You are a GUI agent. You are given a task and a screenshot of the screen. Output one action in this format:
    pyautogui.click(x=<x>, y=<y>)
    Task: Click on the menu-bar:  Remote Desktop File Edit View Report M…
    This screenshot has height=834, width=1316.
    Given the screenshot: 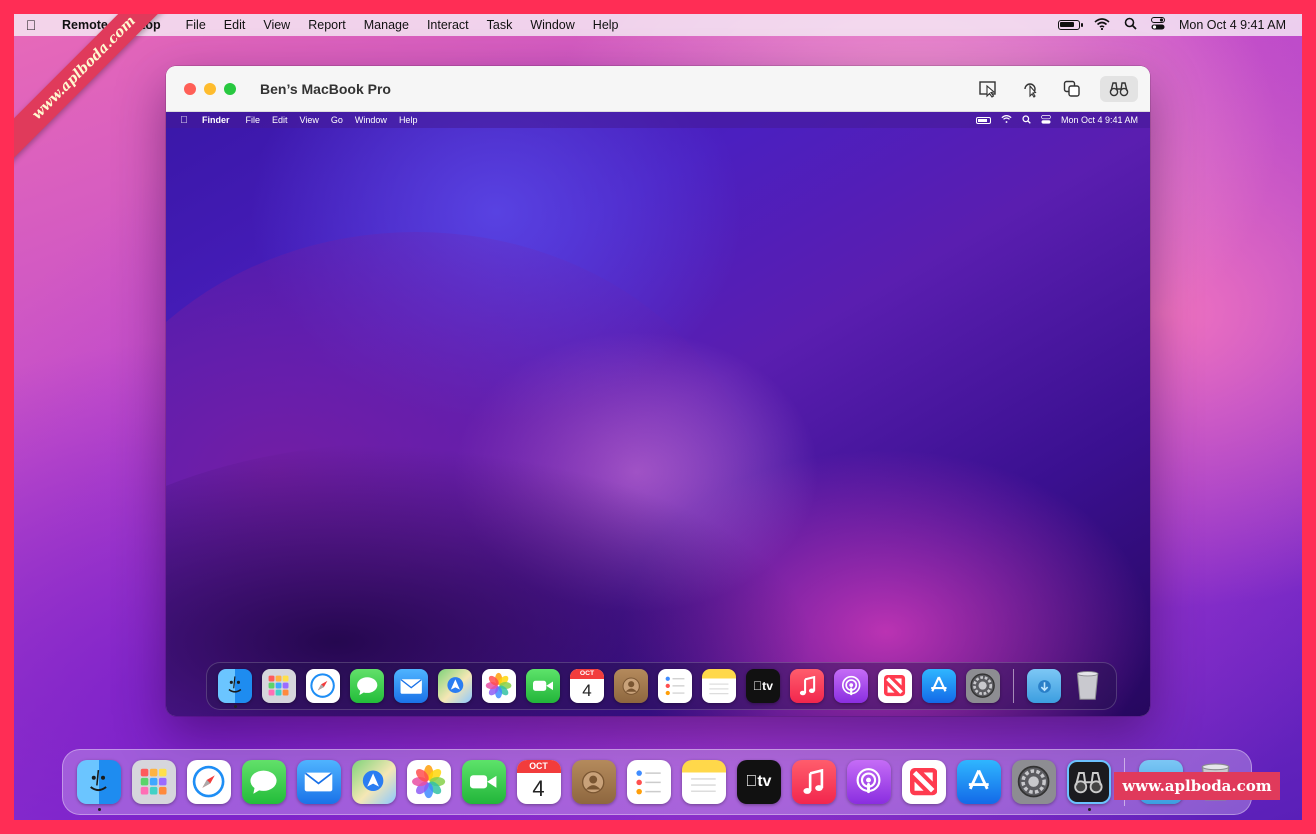 What is the action you would take?
    pyautogui.click(x=658, y=25)
    